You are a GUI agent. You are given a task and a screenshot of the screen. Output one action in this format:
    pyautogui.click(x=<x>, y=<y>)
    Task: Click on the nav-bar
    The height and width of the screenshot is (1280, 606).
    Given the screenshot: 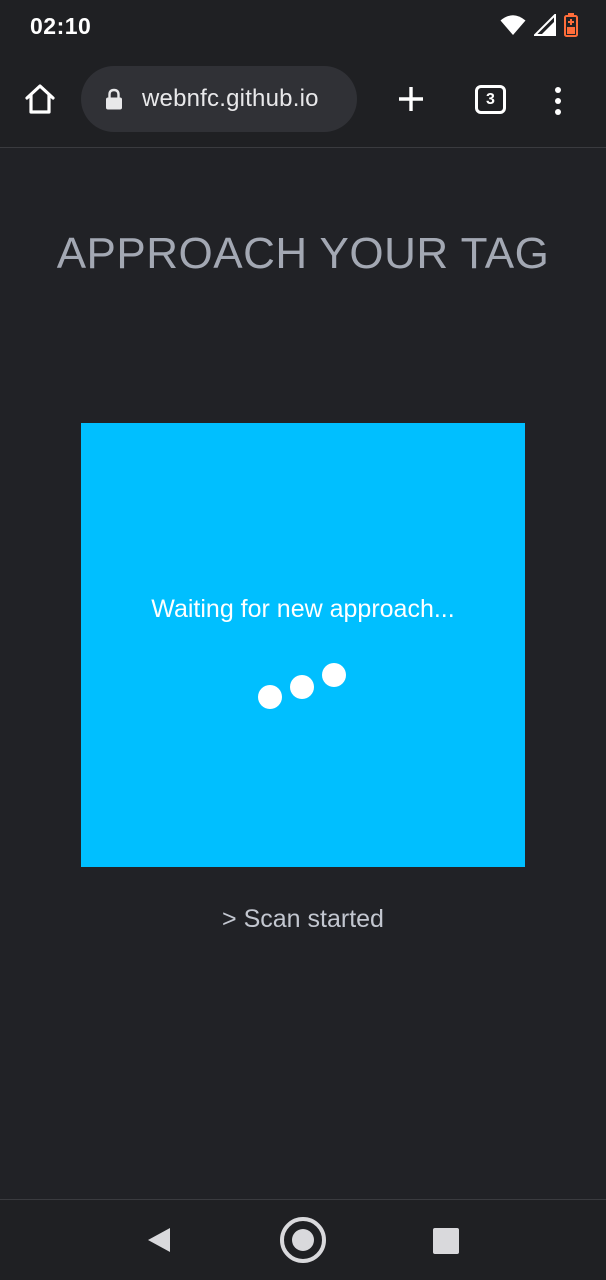 What is the action you would take?
    pyautogui.click(x=303, y=1239)
    